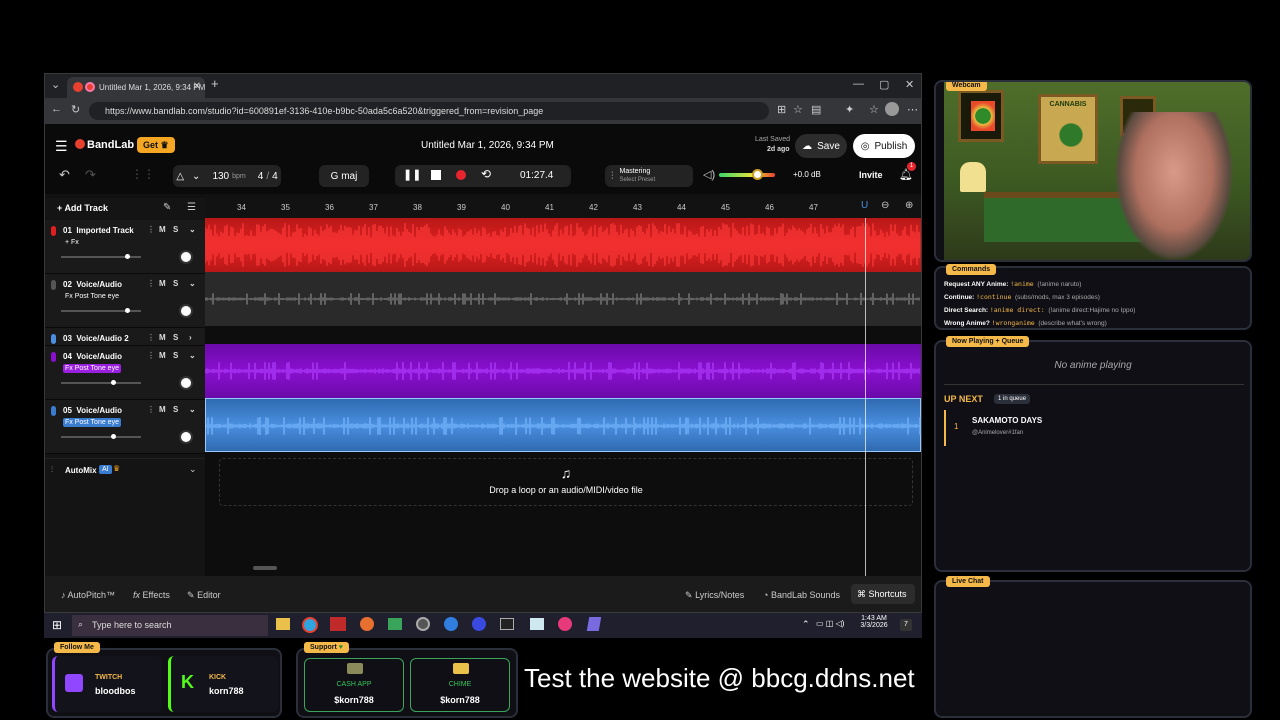 The image size is (1280, 720). I want to click on track-name: 03 Voice/Audio 2, so click(96, 338).